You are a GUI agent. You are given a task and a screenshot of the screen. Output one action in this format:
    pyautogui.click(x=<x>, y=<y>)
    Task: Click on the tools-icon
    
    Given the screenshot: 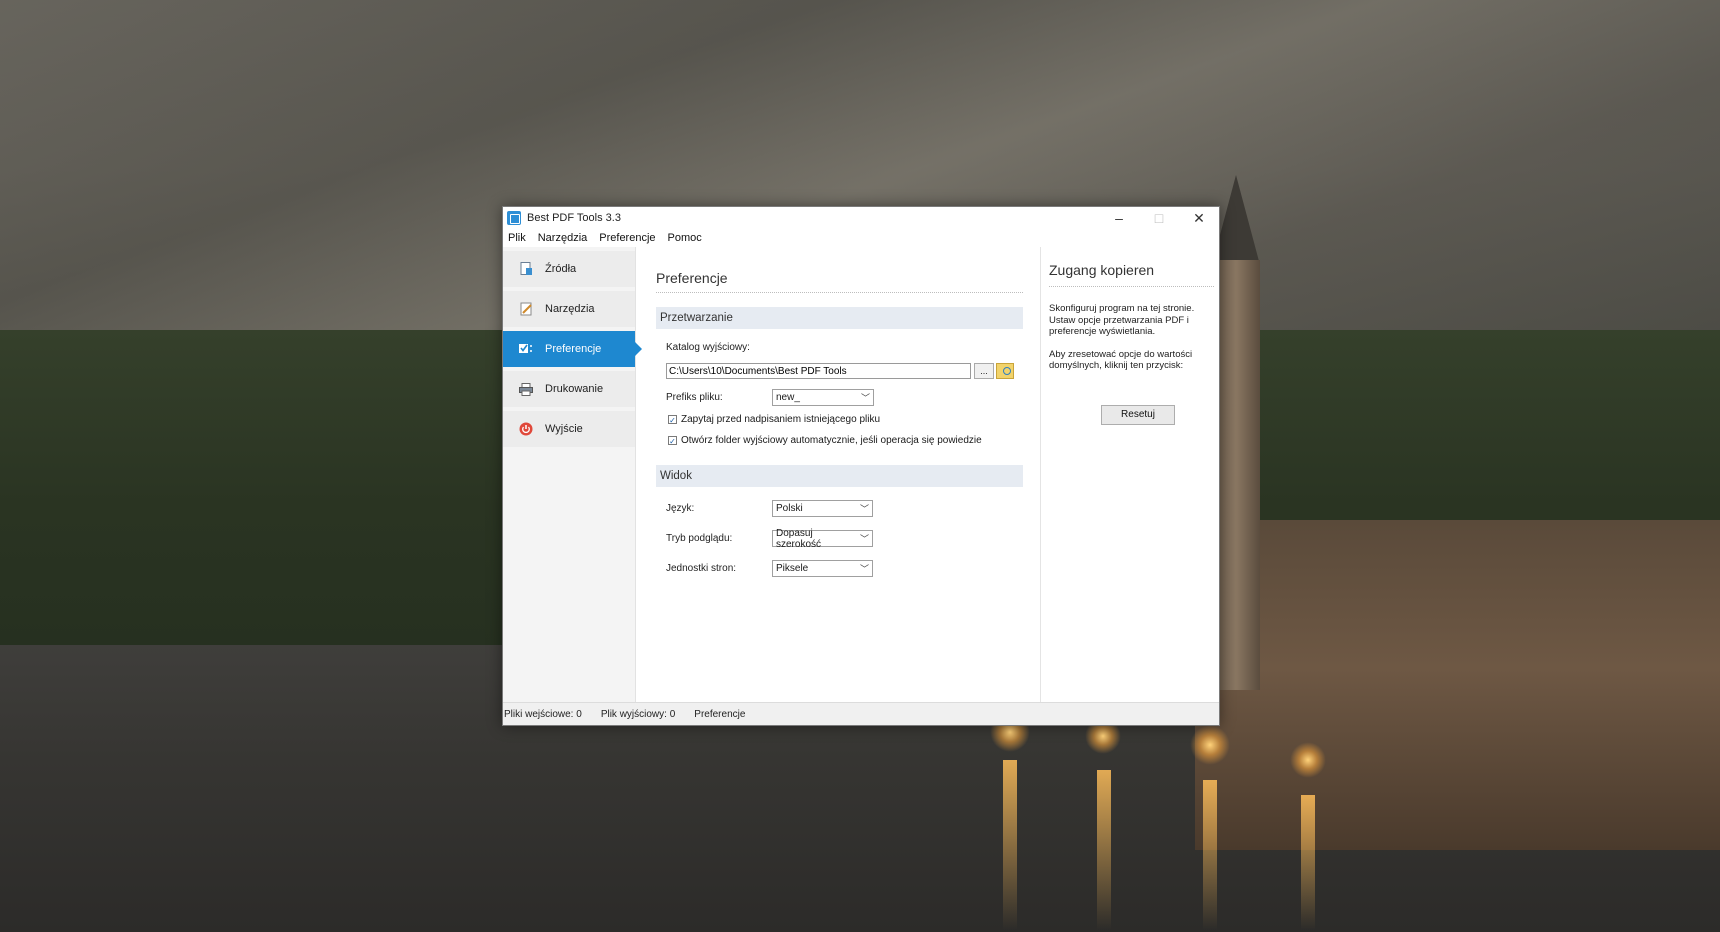 What is the action you would take?
    pyautogui.click(x=526, y=309)
    